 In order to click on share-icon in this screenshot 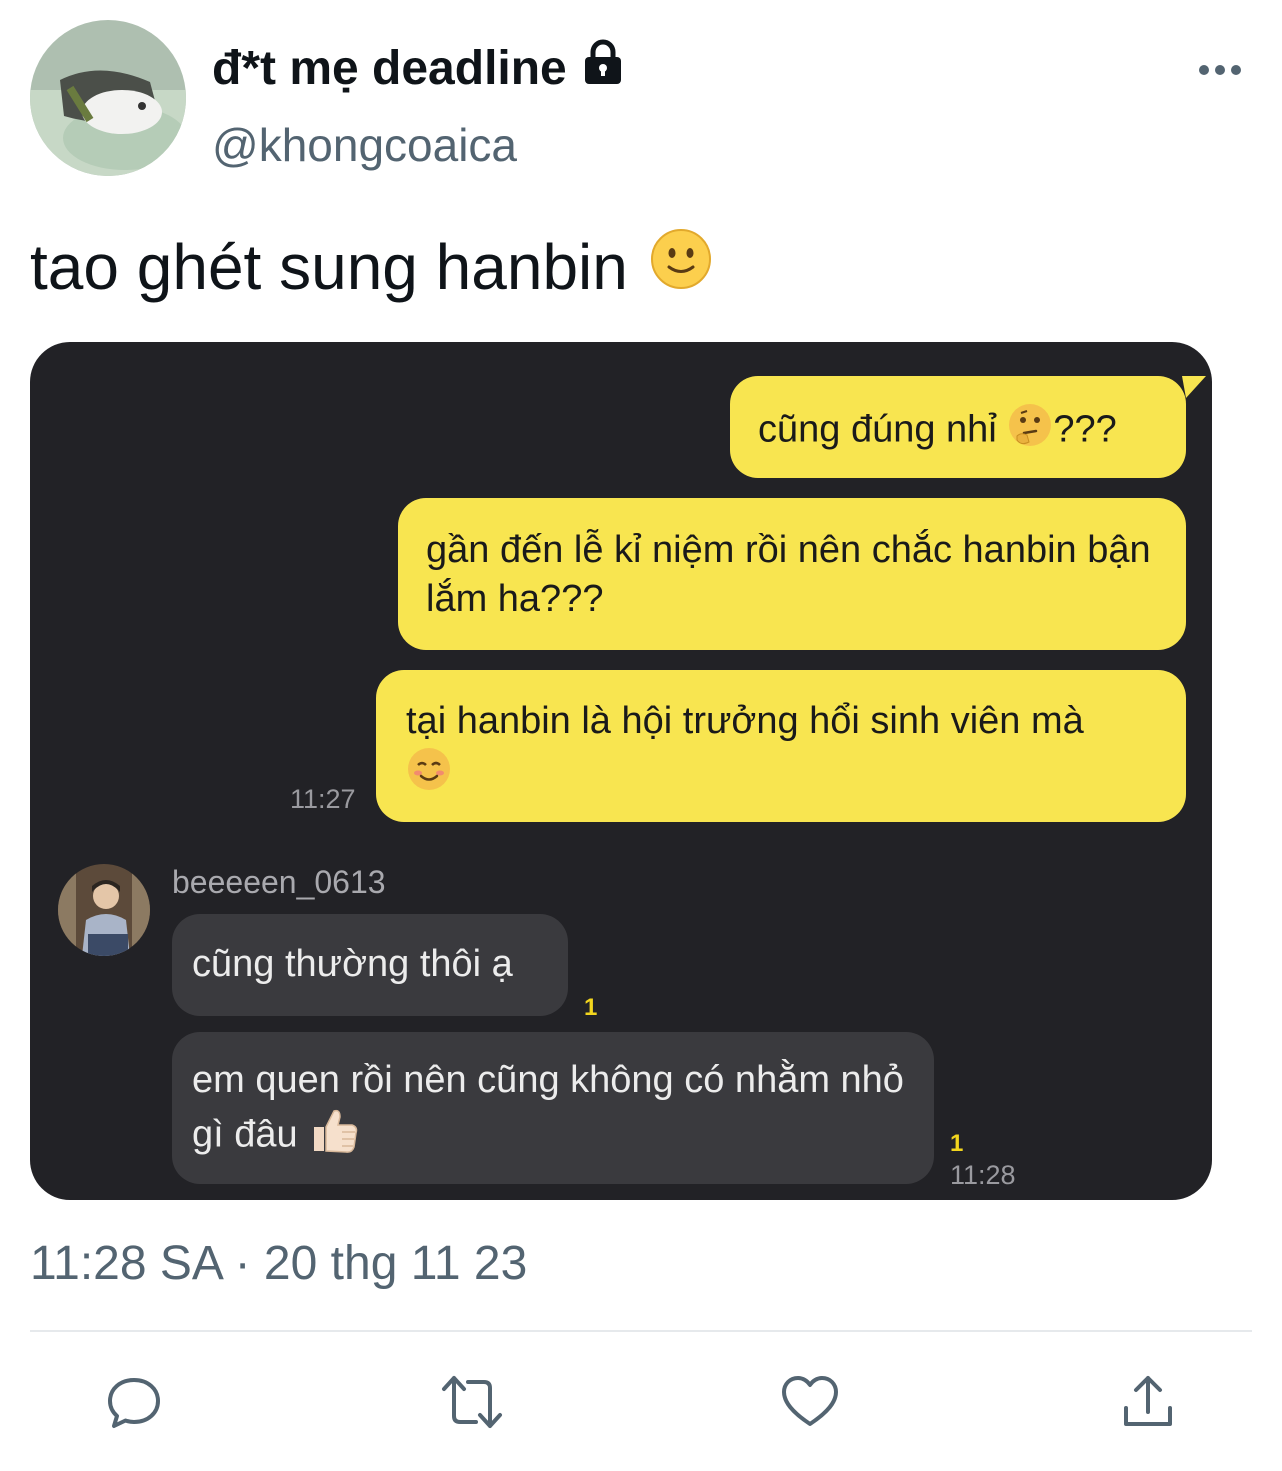, I will do `click(1148, 1402)`.